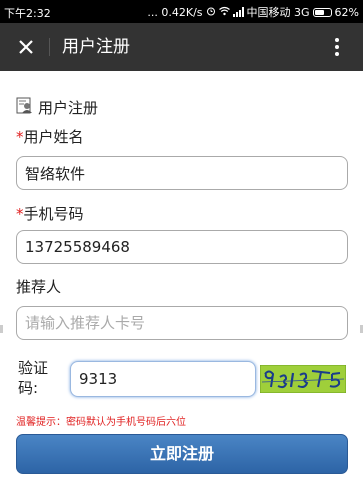 This screenshot has height=485, width=363. Describe the element at coordinates (163, 379) in the screenshot. I see `captcha-input` at that location.